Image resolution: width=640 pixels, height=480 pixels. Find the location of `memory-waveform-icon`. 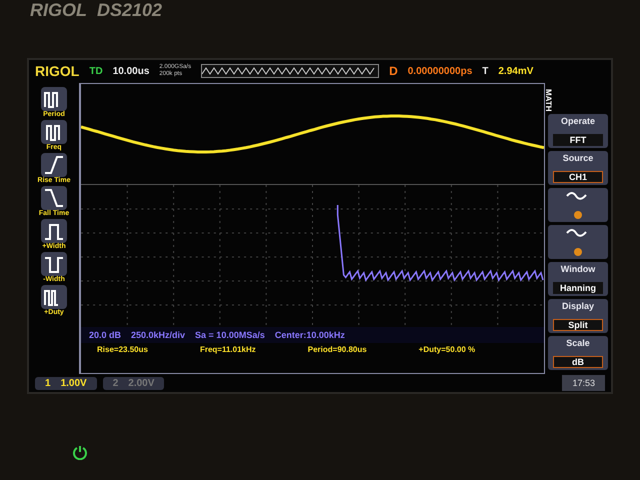

memory-waveform-icon is located at coordinates (290, 71).